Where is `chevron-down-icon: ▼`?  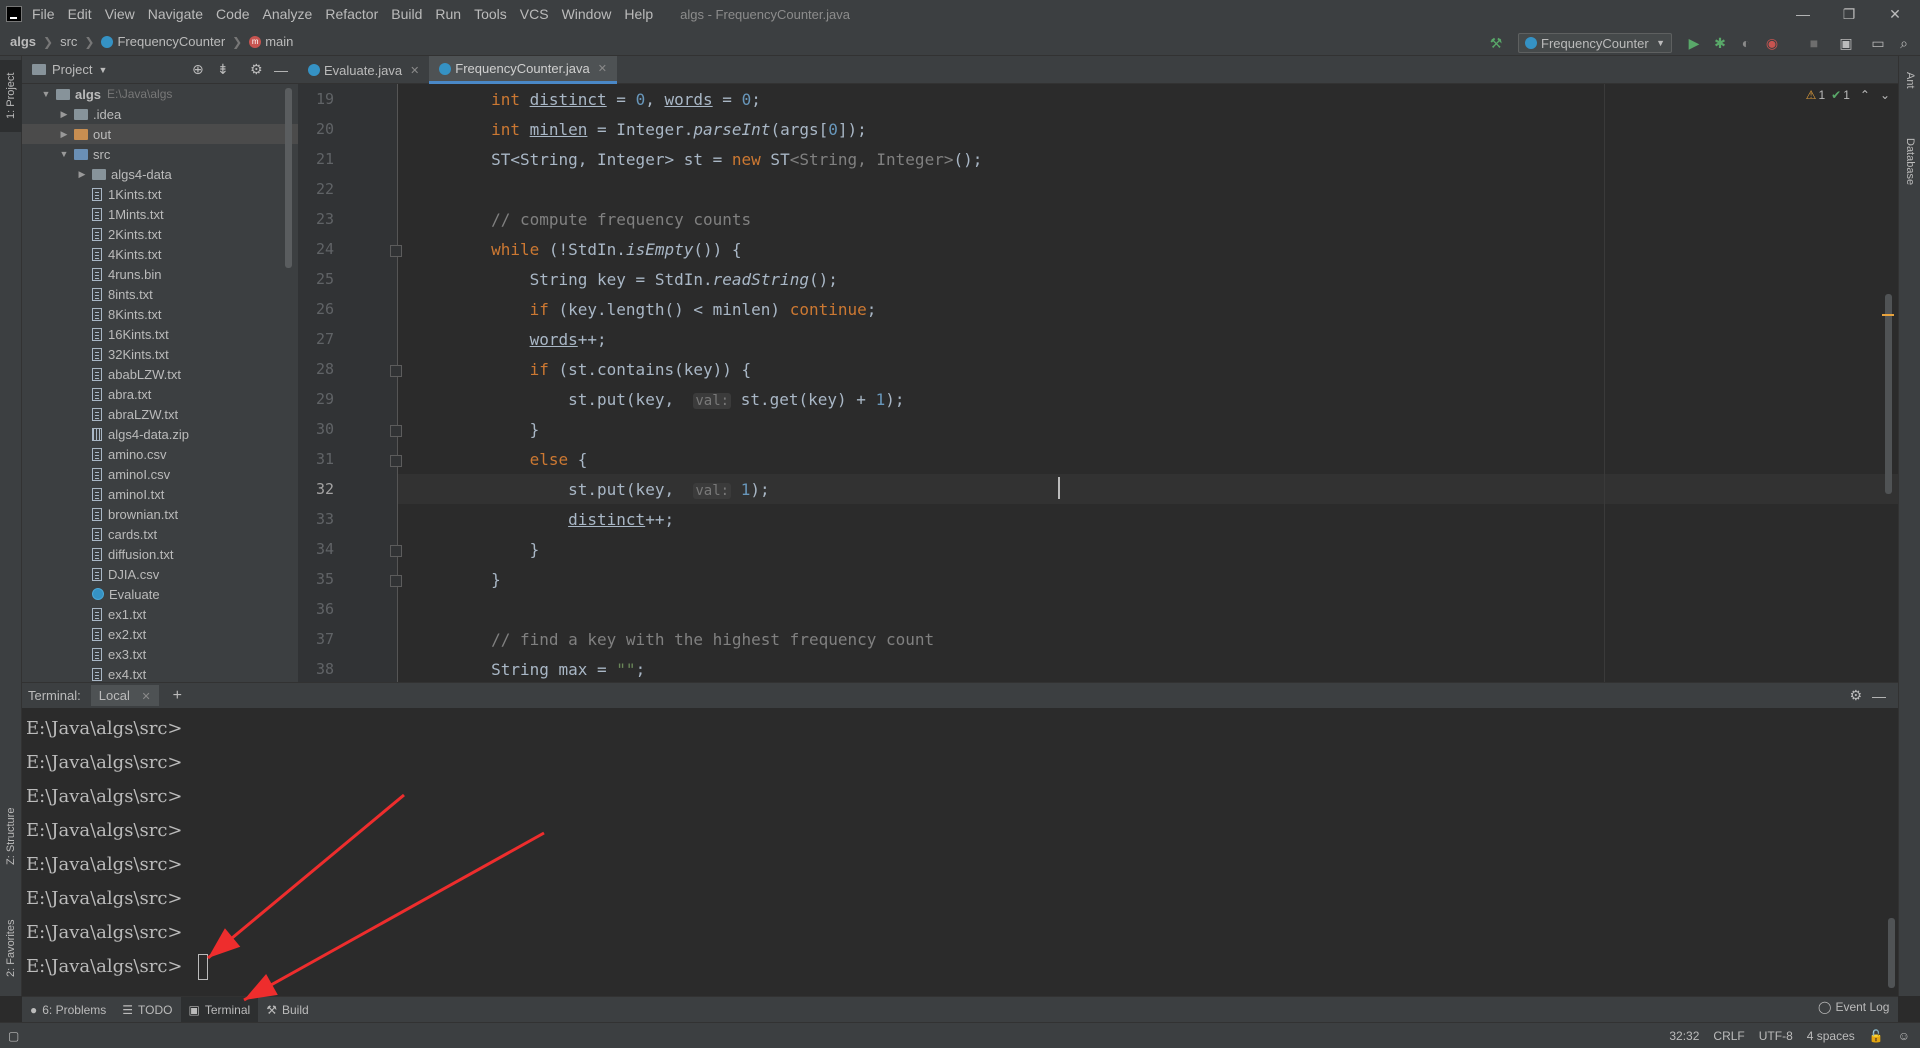 chevron-down-icon: ▼ is located at coordinates (102, 70).